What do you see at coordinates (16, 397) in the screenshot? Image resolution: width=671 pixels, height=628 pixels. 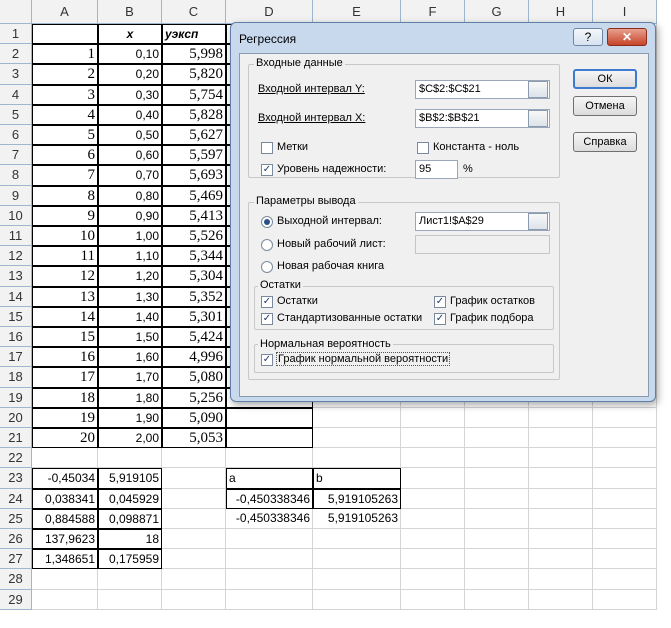 I see `row-header: 19` at bounding box center [16, 397].